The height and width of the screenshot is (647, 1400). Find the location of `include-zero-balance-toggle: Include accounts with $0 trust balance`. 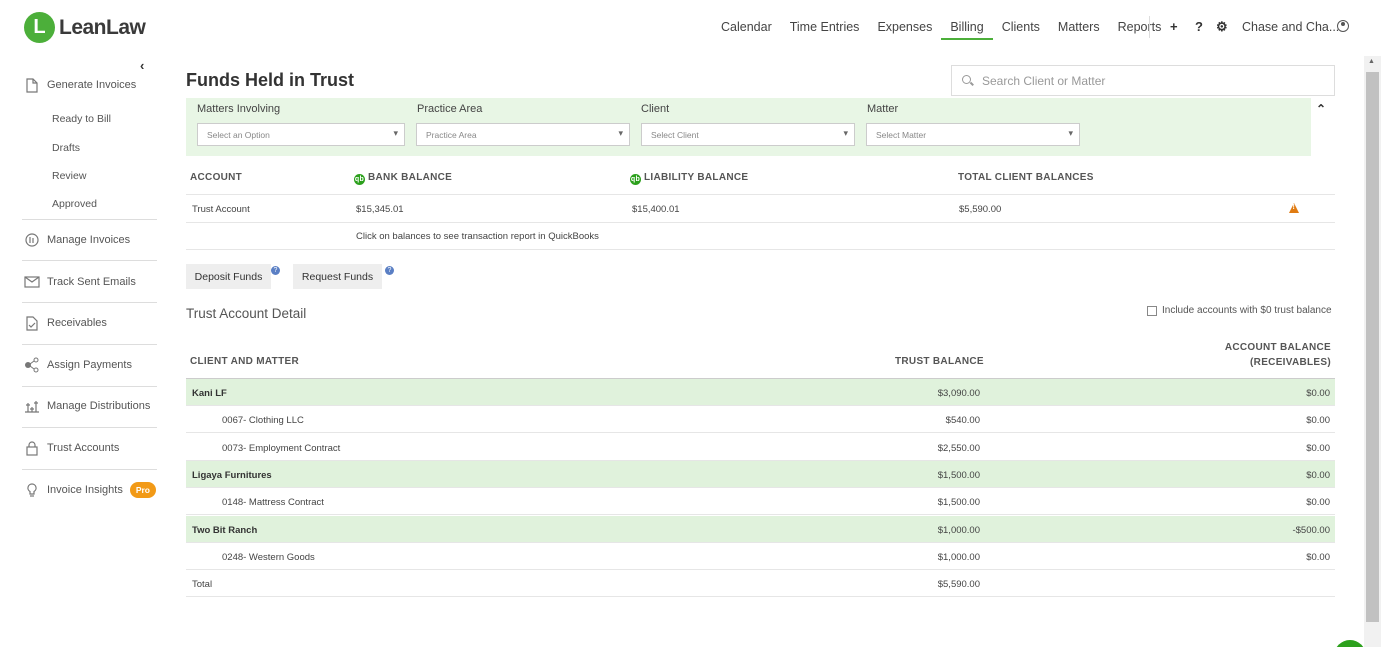

include-zero-balance-toggle: Include accounts with $0 trust balance is located at coordinates (1239, 310).